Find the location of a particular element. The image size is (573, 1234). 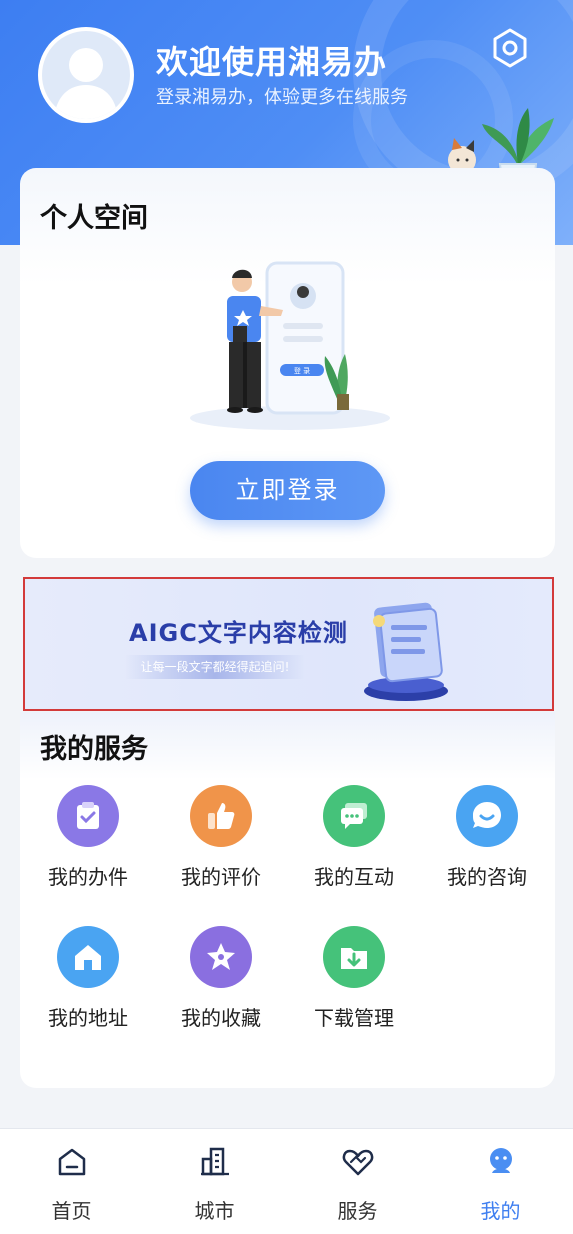

service-my-reviews: 我的评价 is located at coordinates (221, 845).